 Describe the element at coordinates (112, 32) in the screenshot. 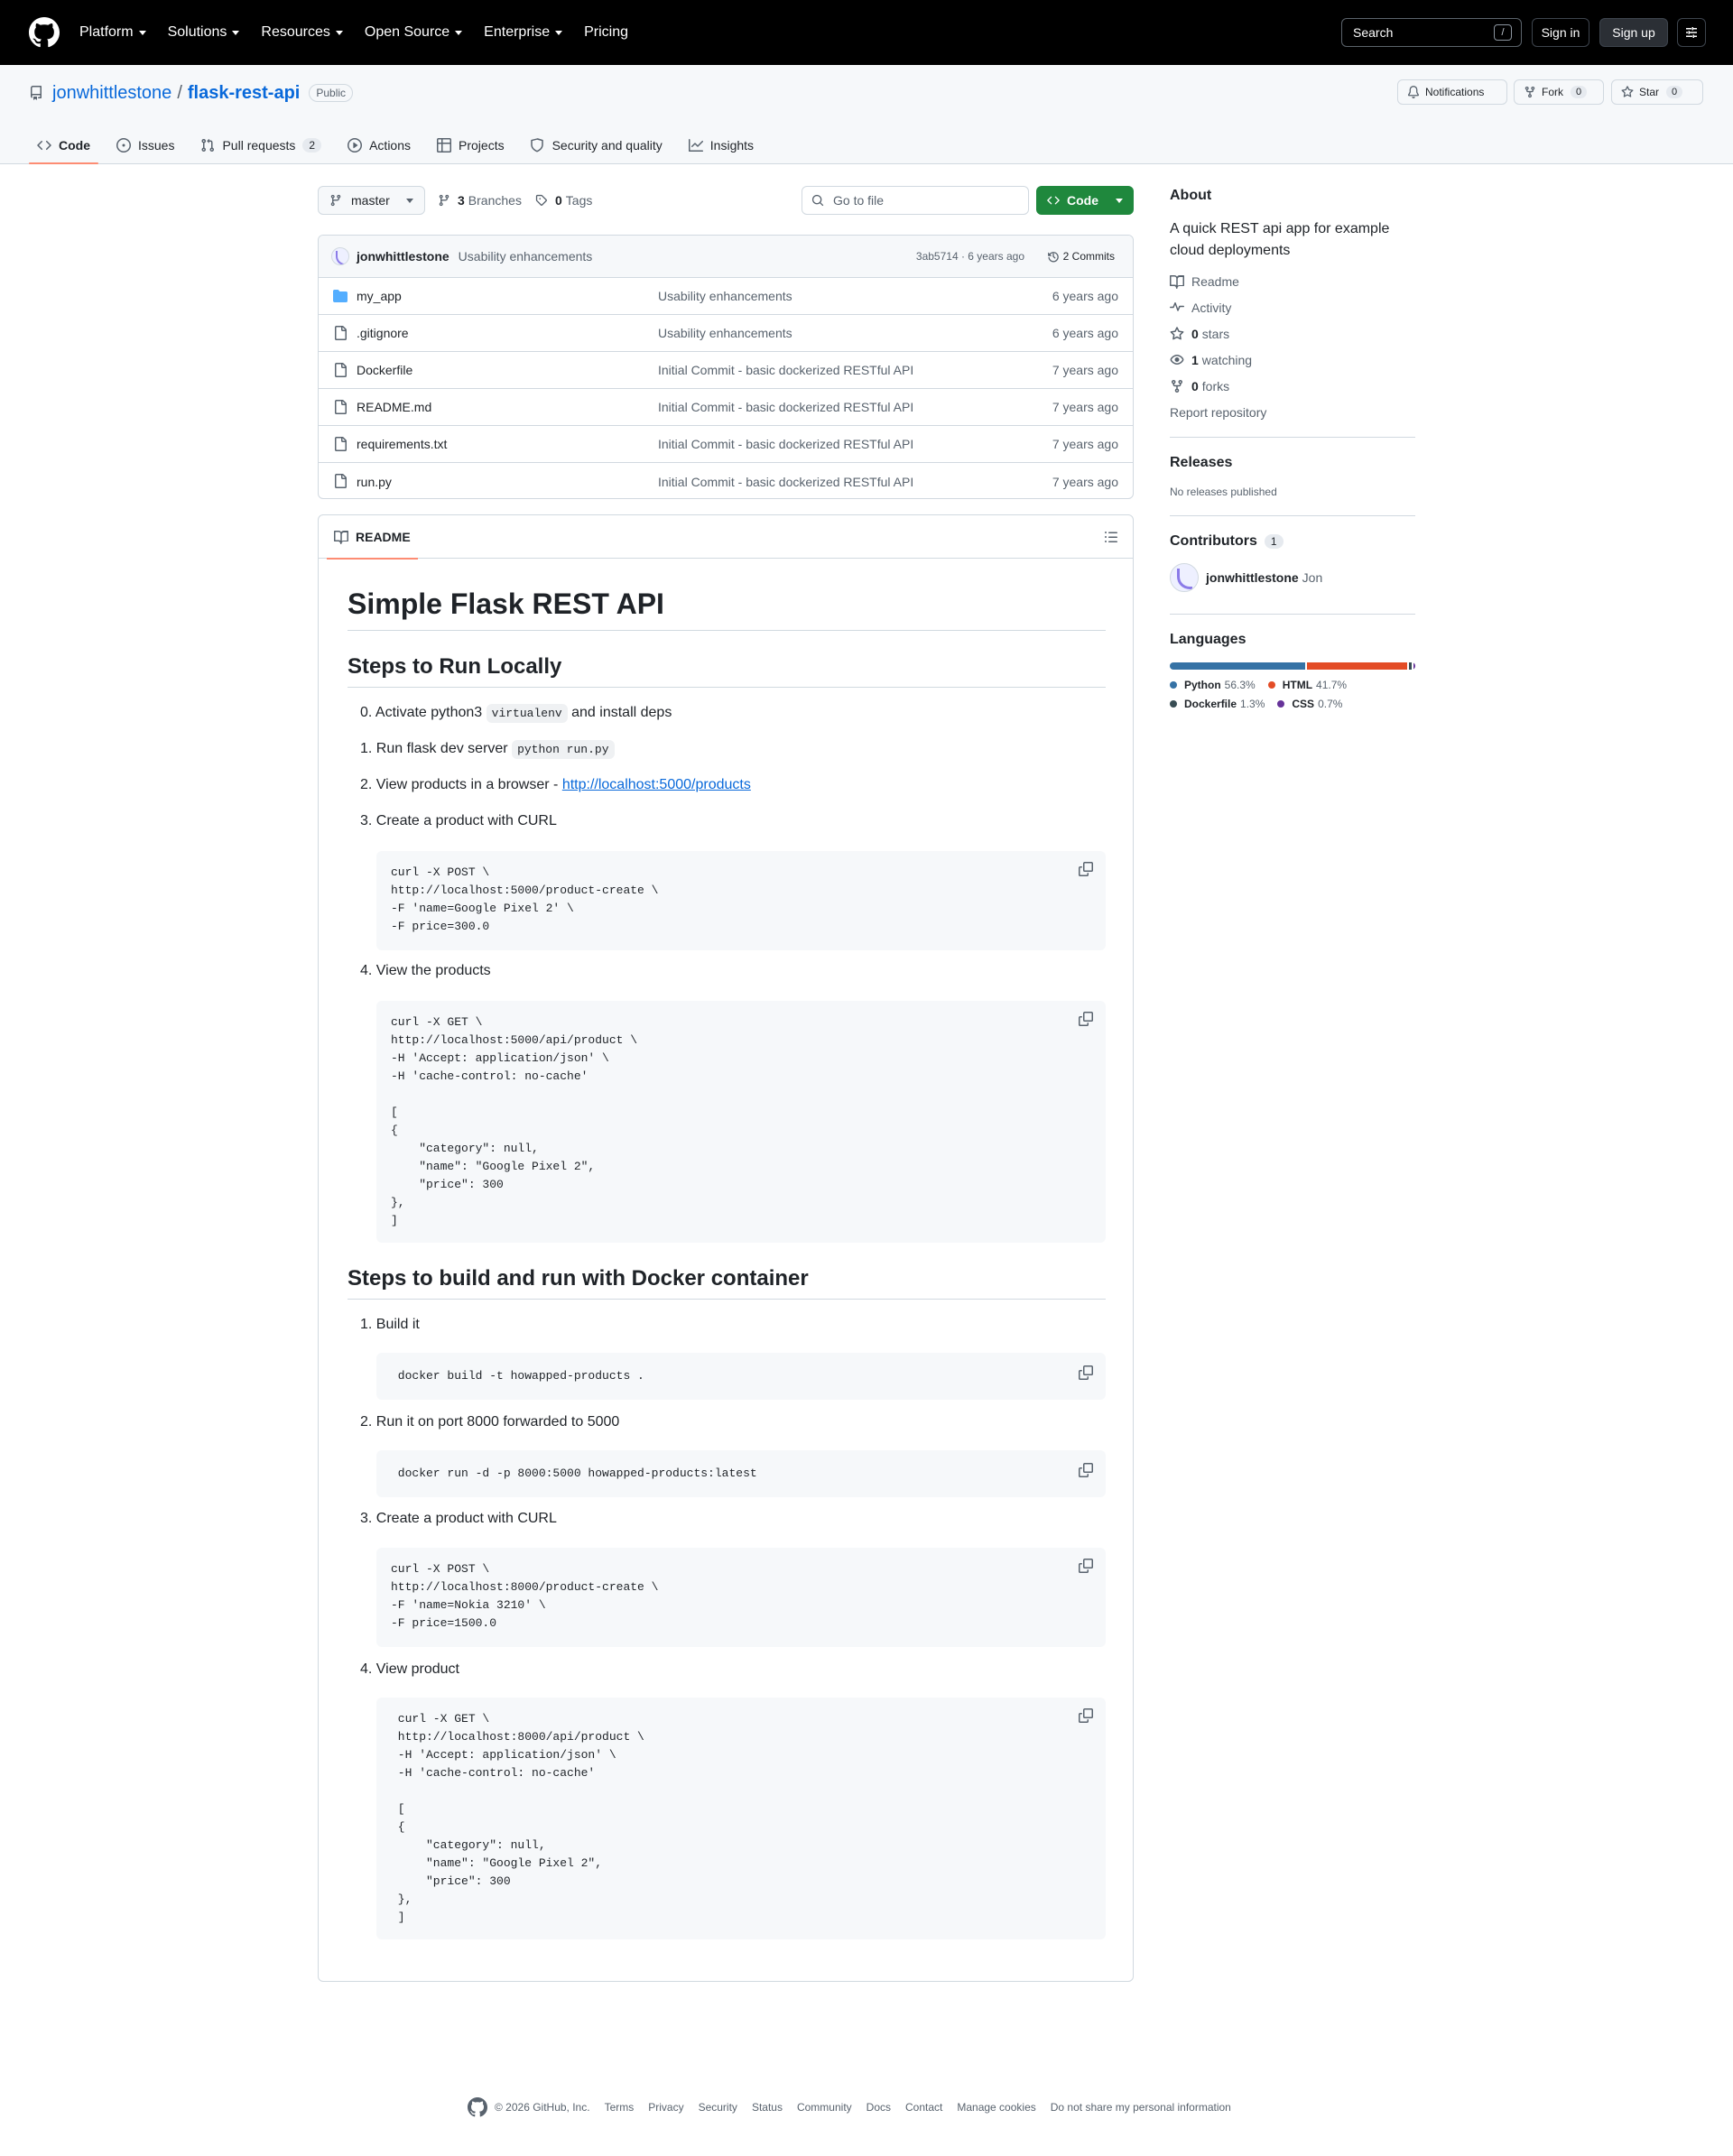

I see `top-nav-platform: Platform` at that location.